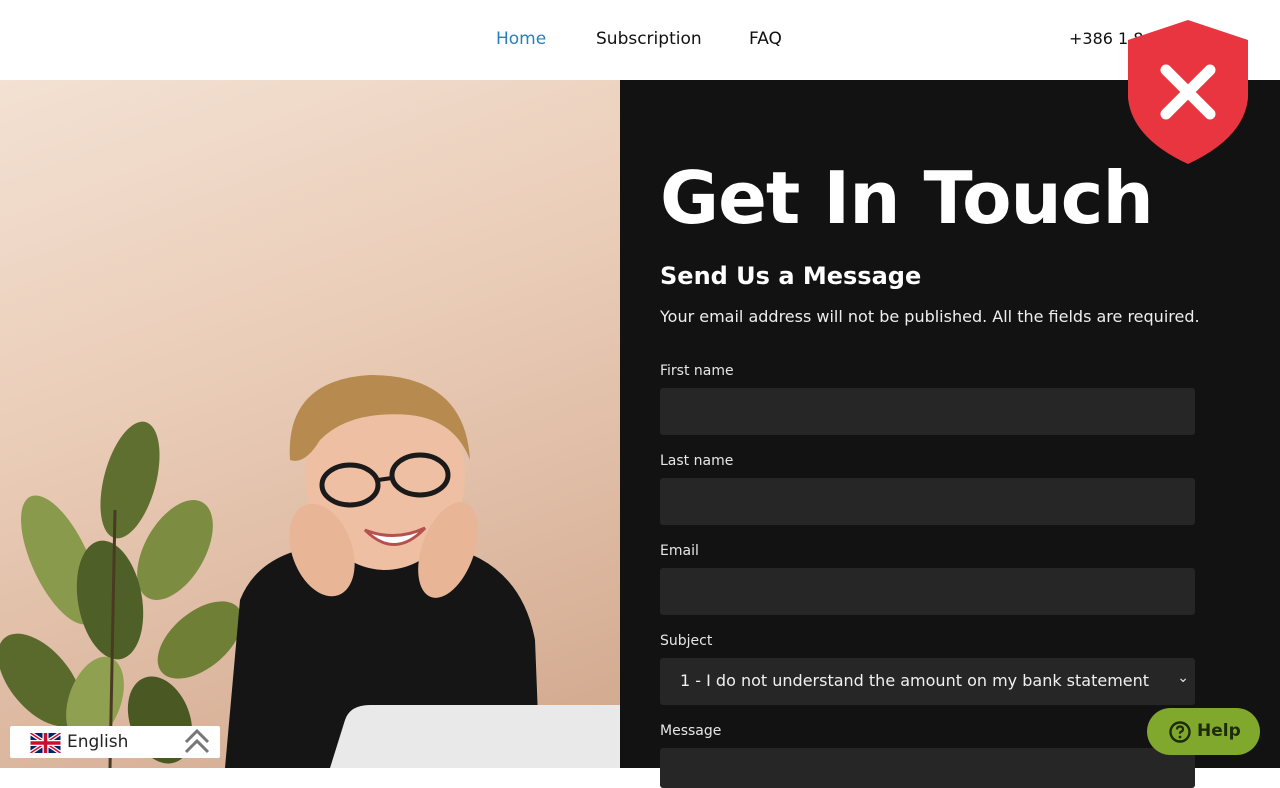 Image resolution: width=1280 pixels, height=788 pixels. Describe the element at coordinates (1219, 731) in the screenshot. I see `help-label: Help` at that location.